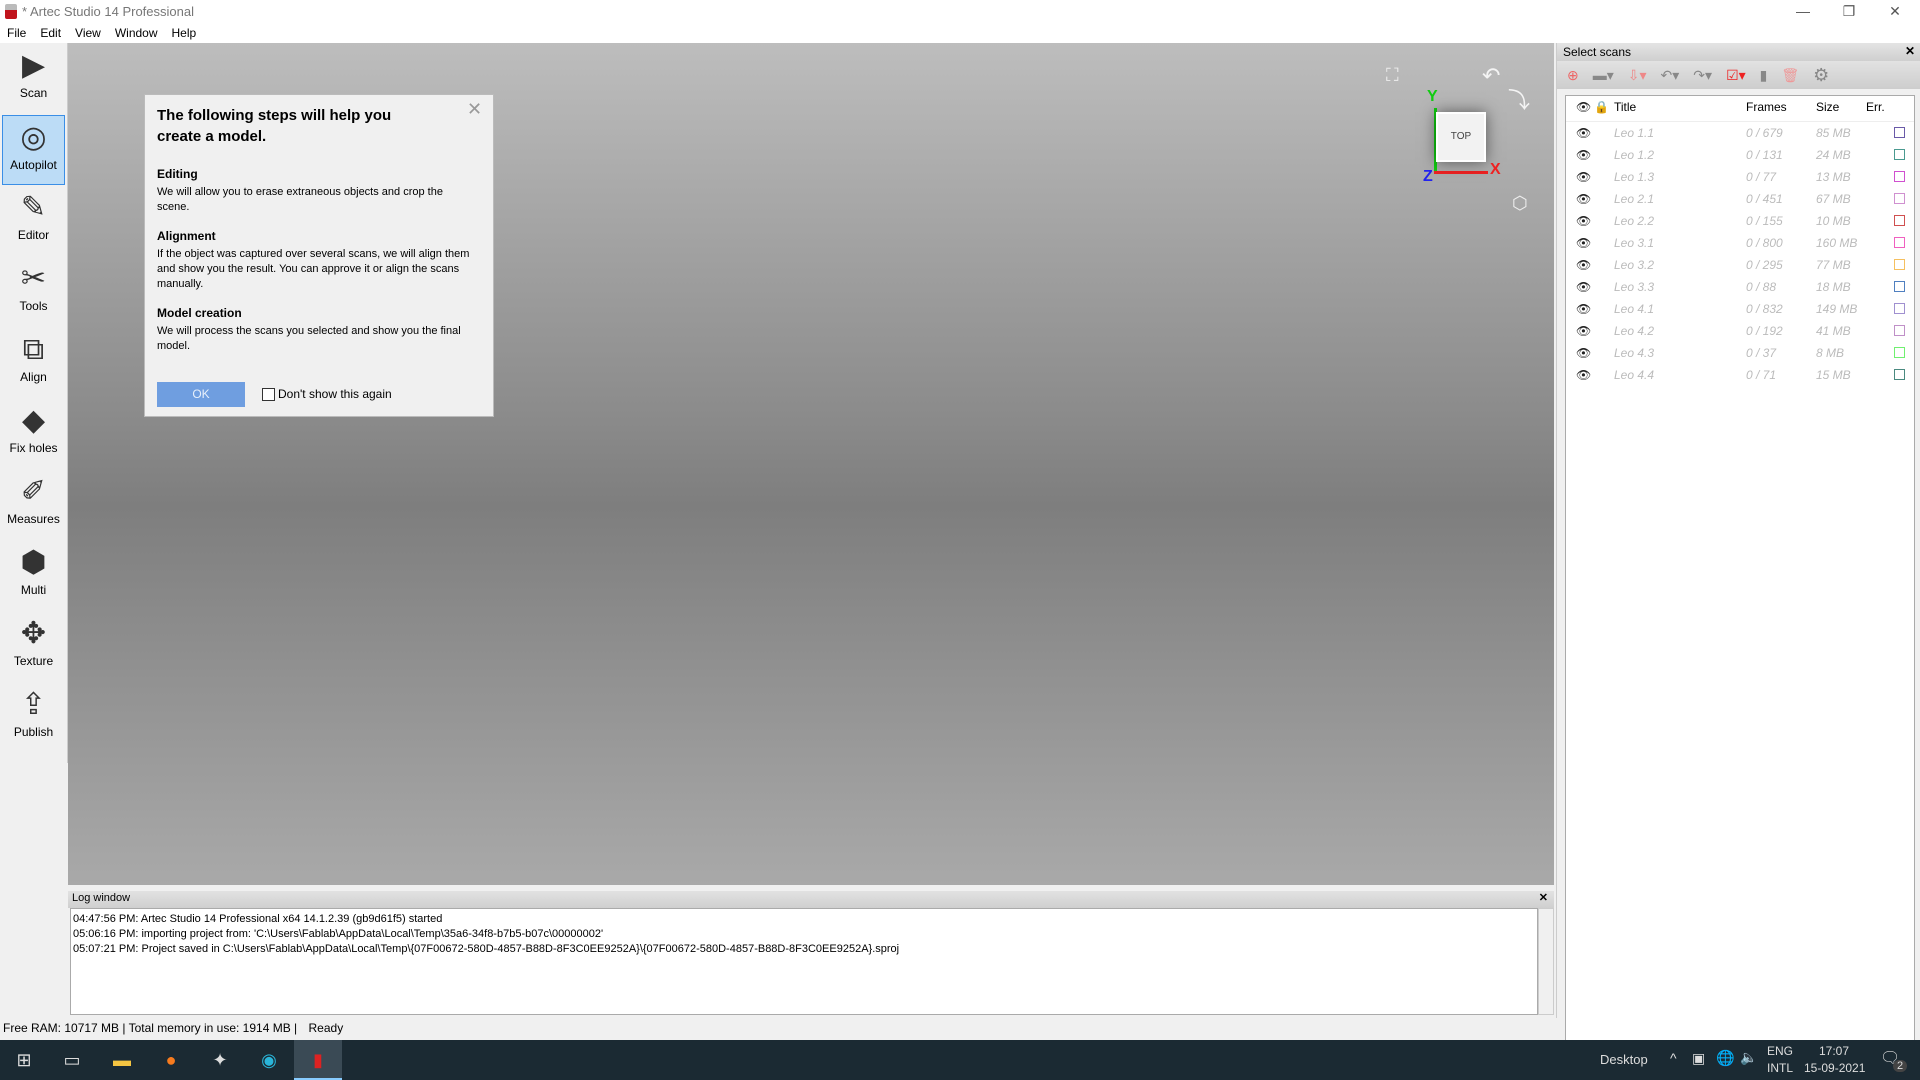 This screenshot has height=1080, width=1920. I want to click on visibility-column-icon: 👁, so click(1583, 107).